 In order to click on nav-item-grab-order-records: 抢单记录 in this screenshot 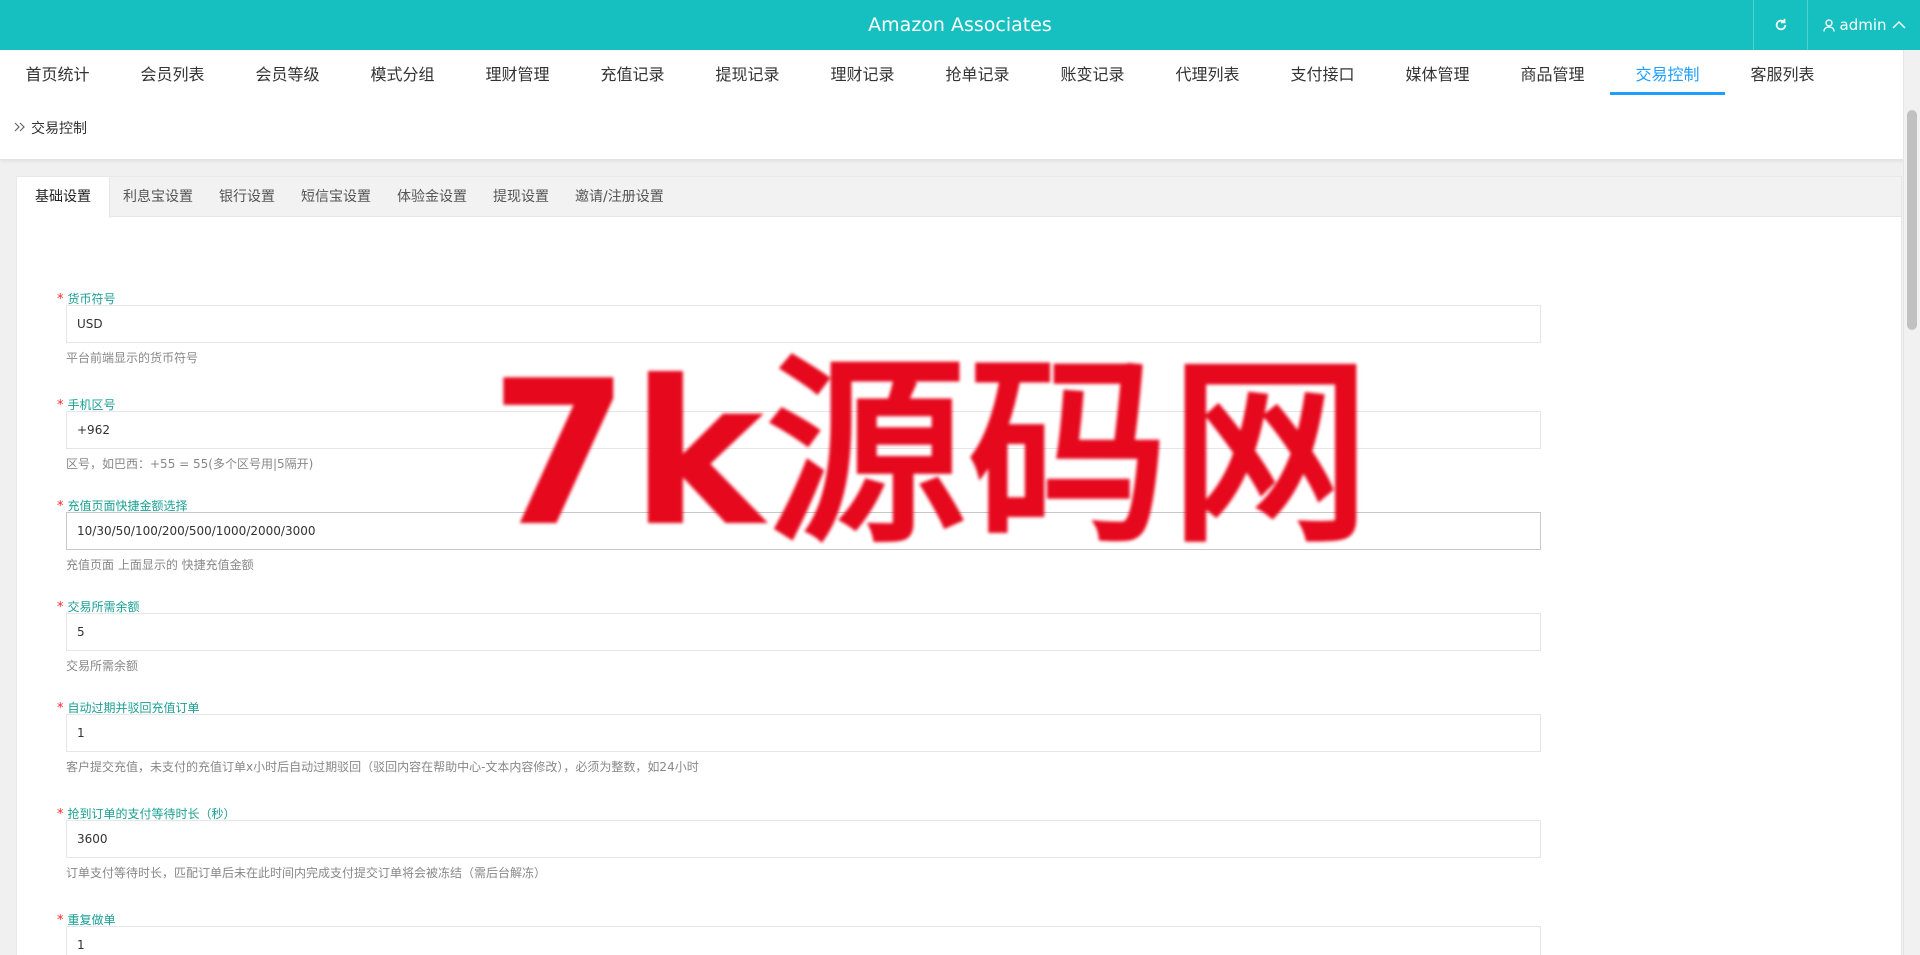, I will do `click(977, 73)`.